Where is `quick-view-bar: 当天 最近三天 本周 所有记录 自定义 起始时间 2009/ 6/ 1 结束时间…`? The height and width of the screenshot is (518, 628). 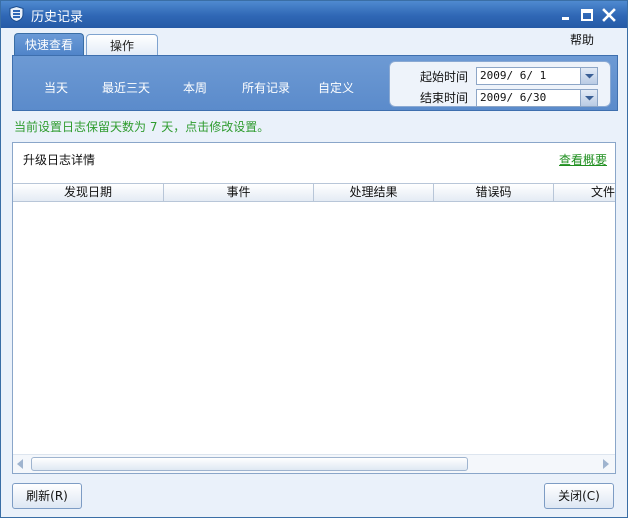
quick-view-bar: 当天 最近三天 本周 所有记录 自定义 起始时间 2009/ 6/ 1 结束时间… is located at coordinates (315, 83).